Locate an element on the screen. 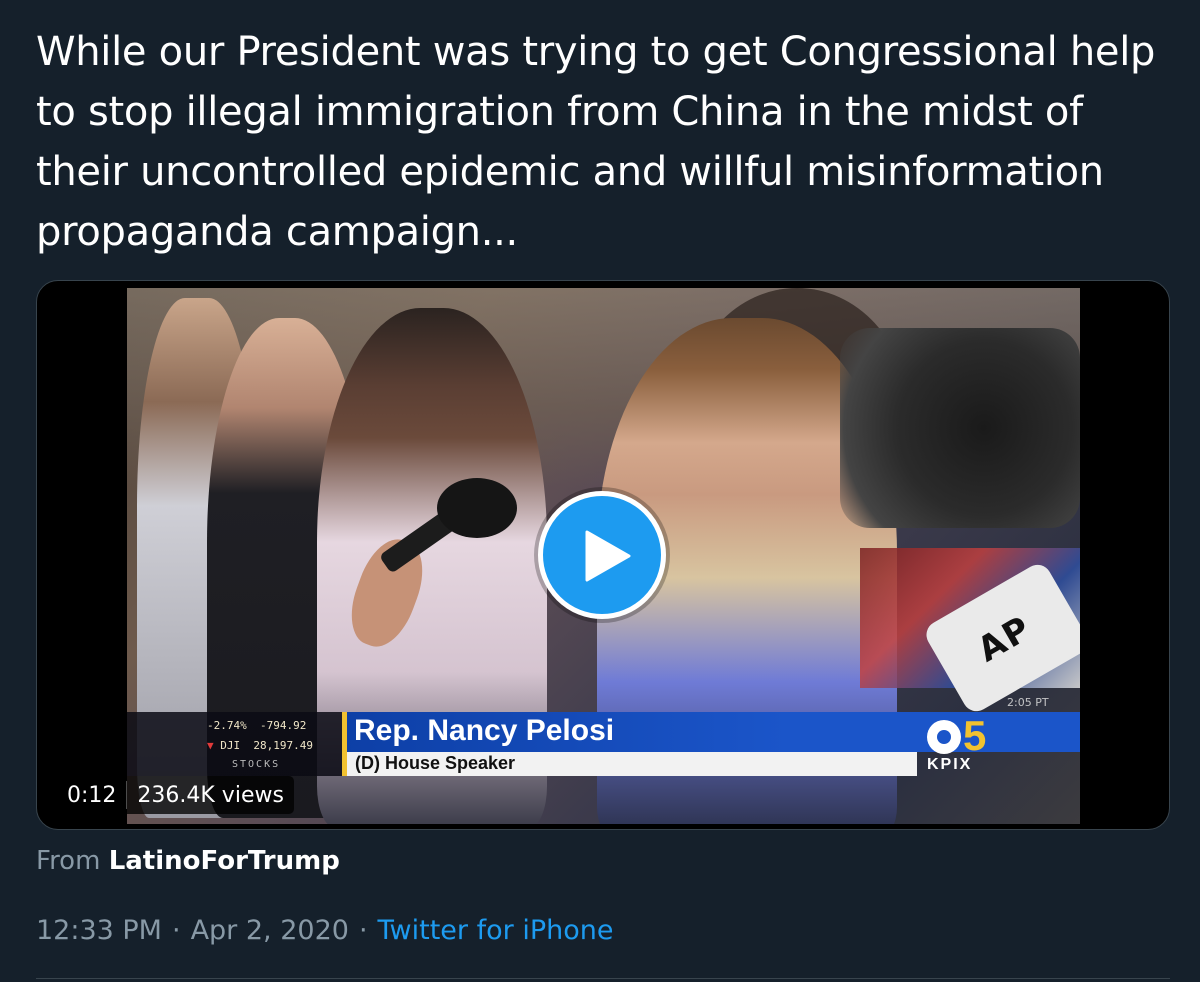 This screenshot has width=1200, height=982. scene-microphone is located at coordinates (477, 508).